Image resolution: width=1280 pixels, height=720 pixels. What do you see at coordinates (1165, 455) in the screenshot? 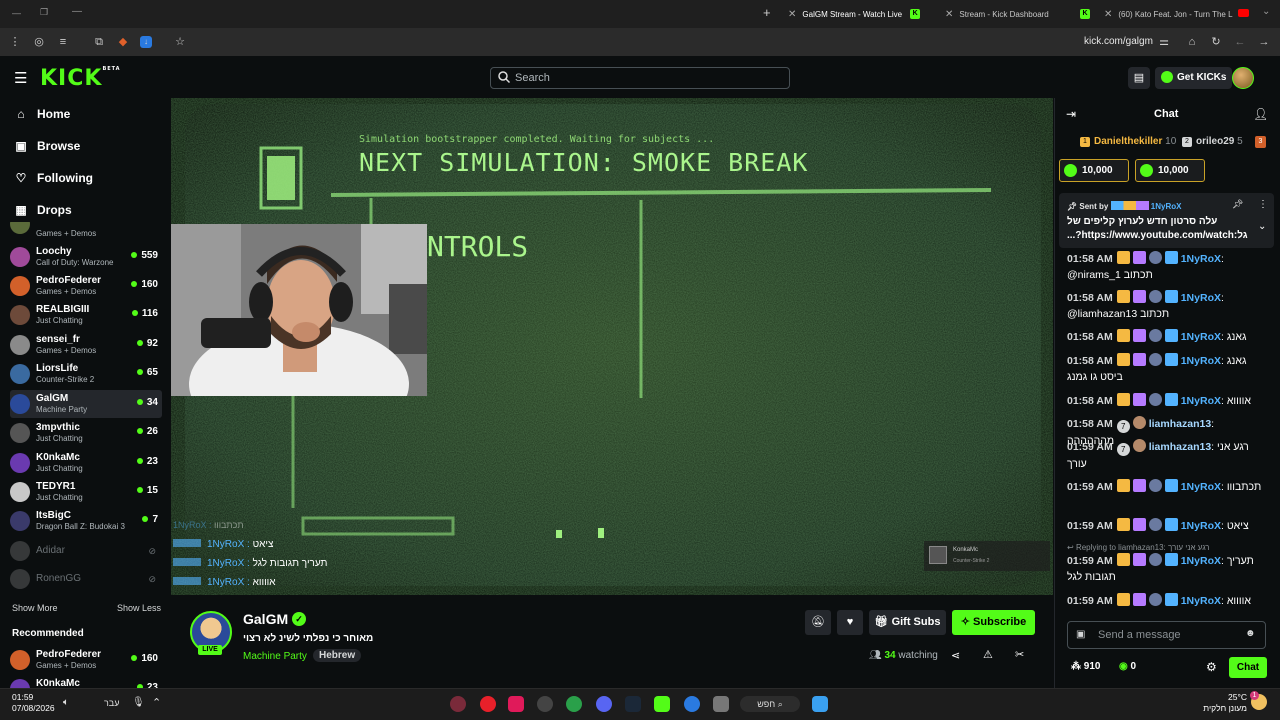
I see `chat-message: 01:59 AM 7 liamhazan13: רגע אני עורך` at bounding box center [1165, 455].